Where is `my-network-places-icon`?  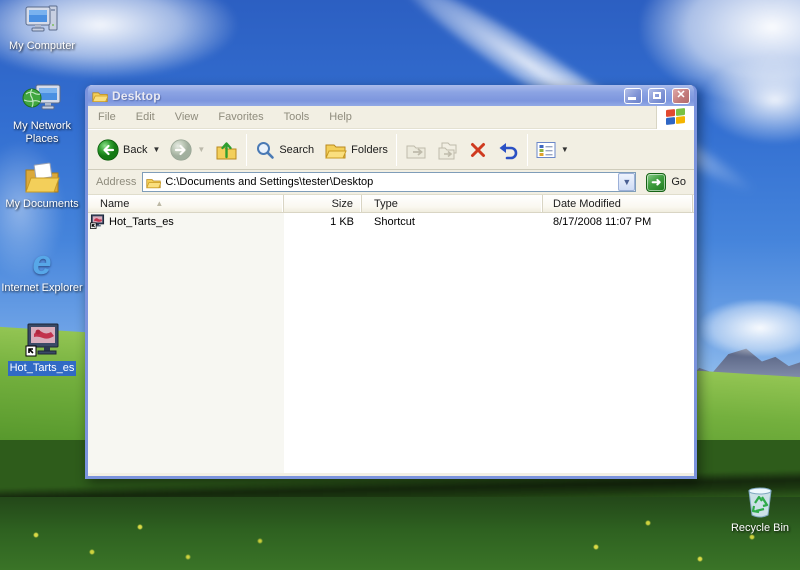 my-network-places-icon is located at coordinates (42, 100).